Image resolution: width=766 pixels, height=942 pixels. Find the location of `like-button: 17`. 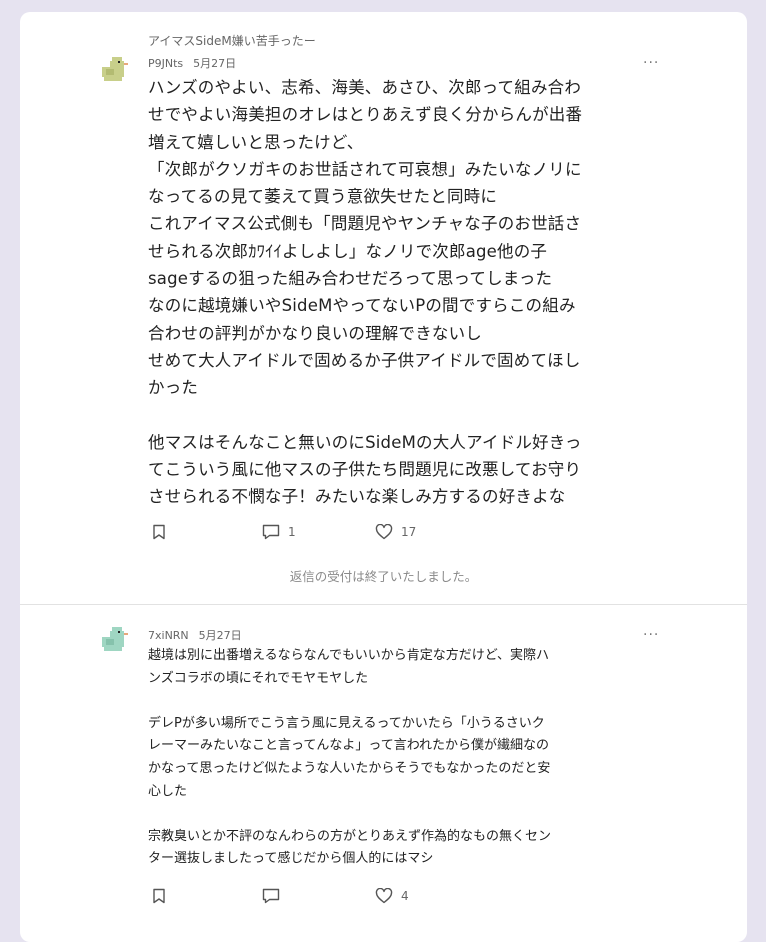

like-button: 17 is located at coordinates (395, 532).